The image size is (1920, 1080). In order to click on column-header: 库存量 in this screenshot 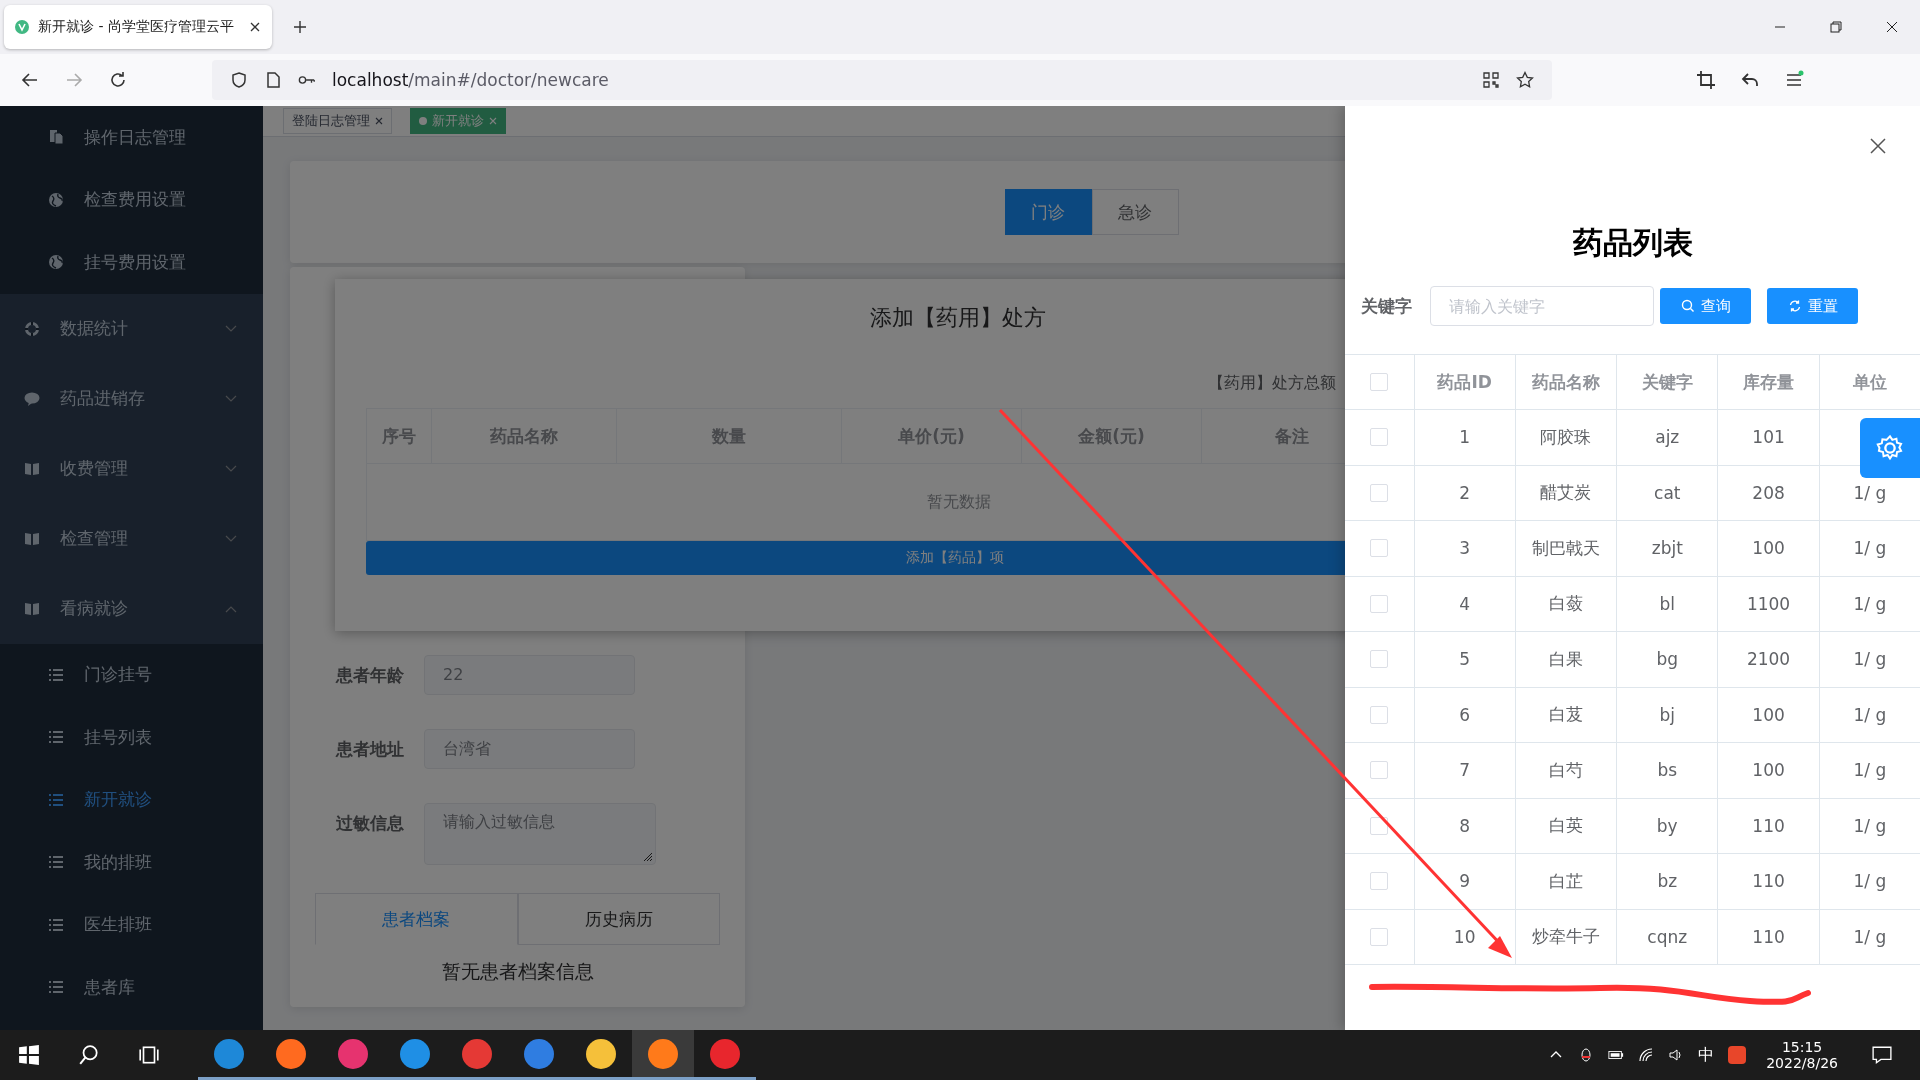, I will do `click(1768, 382)`.